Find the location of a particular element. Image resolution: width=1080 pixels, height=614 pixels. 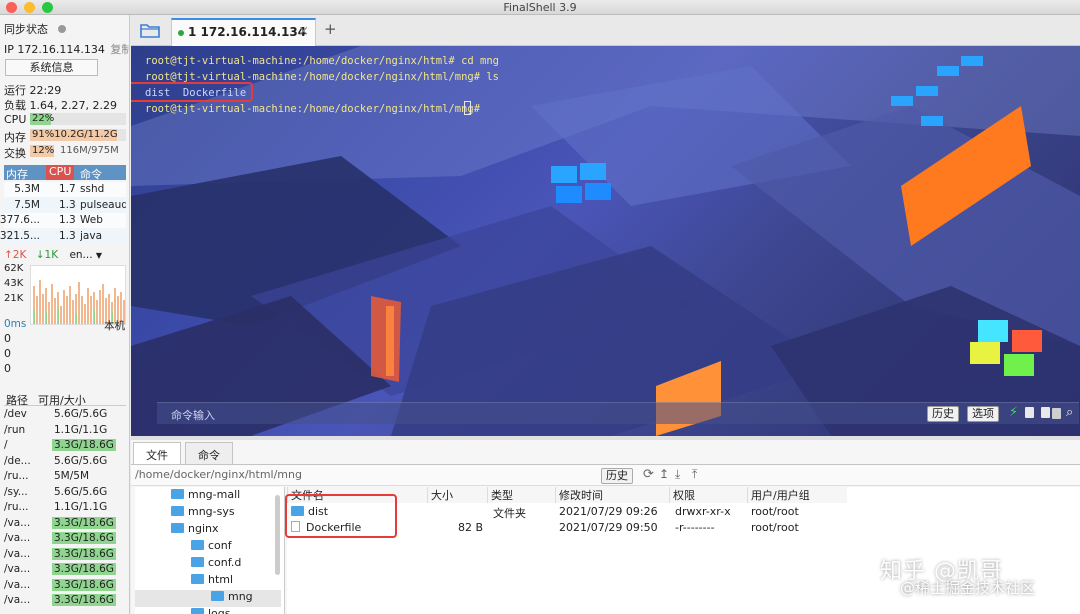

chevron-down-icon: ▼ is located at coordinates (99, 255).